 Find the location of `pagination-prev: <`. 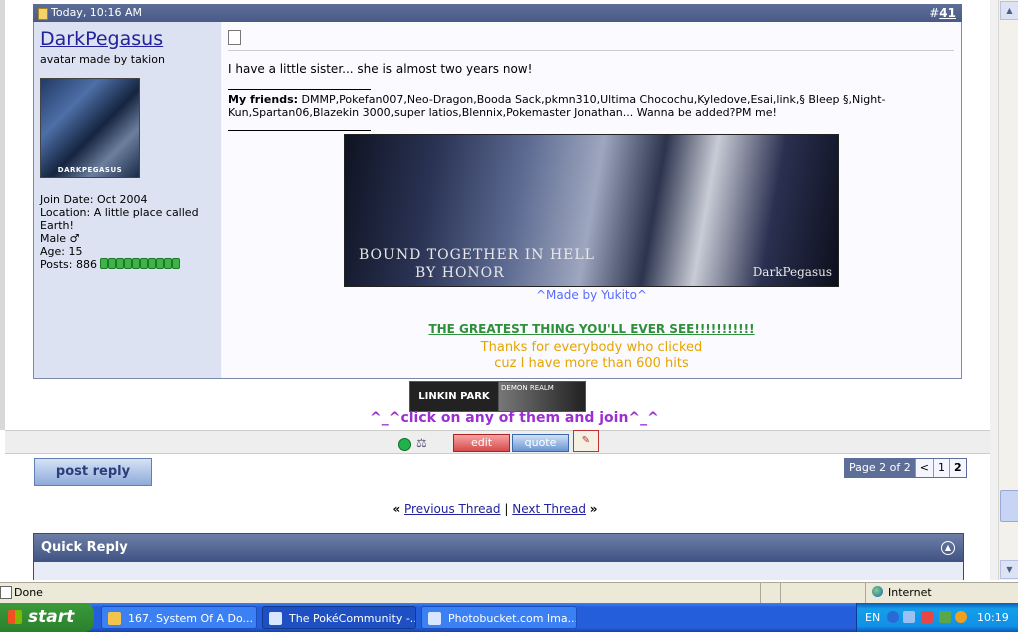

pagination-prev: < is located at coordinates (924, 468).